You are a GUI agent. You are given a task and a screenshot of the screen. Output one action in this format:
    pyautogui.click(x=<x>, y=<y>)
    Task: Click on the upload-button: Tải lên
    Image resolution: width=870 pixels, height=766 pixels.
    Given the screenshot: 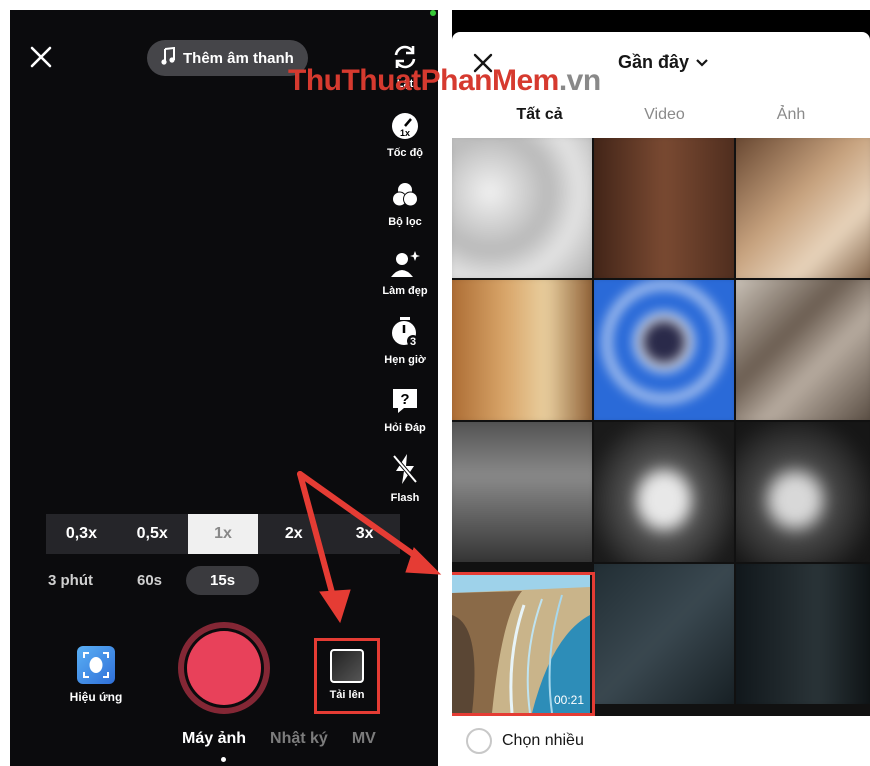 What is the action you would take?
    pyautogui.click(x=347, y=676)
    